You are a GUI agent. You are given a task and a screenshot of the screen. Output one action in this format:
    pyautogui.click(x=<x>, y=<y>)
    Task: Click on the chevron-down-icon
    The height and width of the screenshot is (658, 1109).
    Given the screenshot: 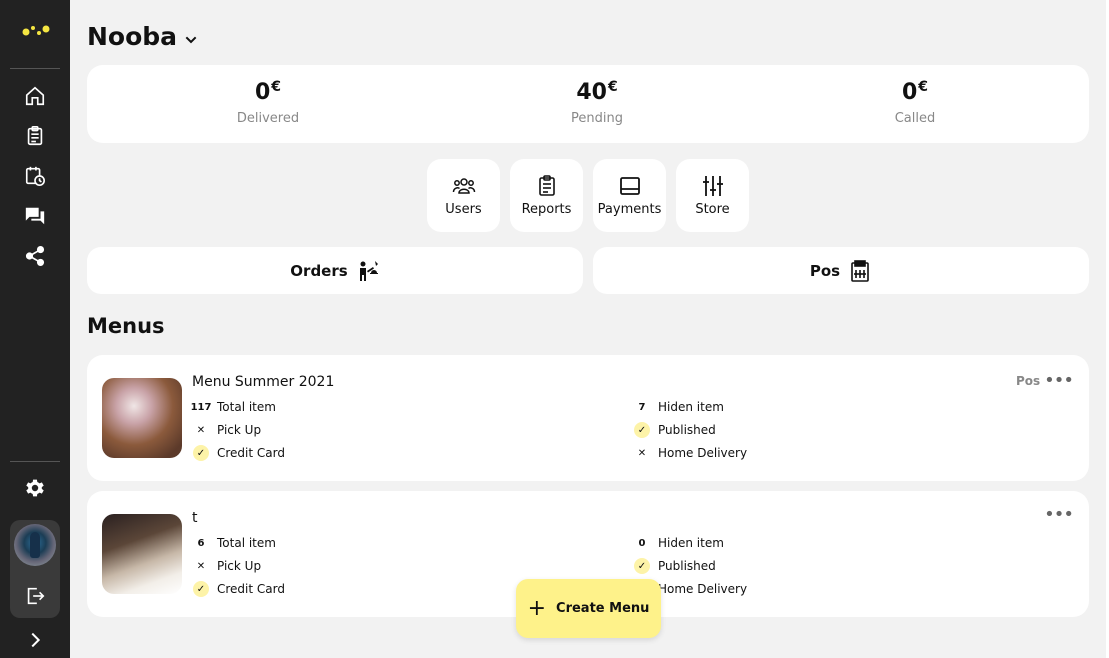 What is the action you would take?
    pyautogui.click(x=191, y=39)
    